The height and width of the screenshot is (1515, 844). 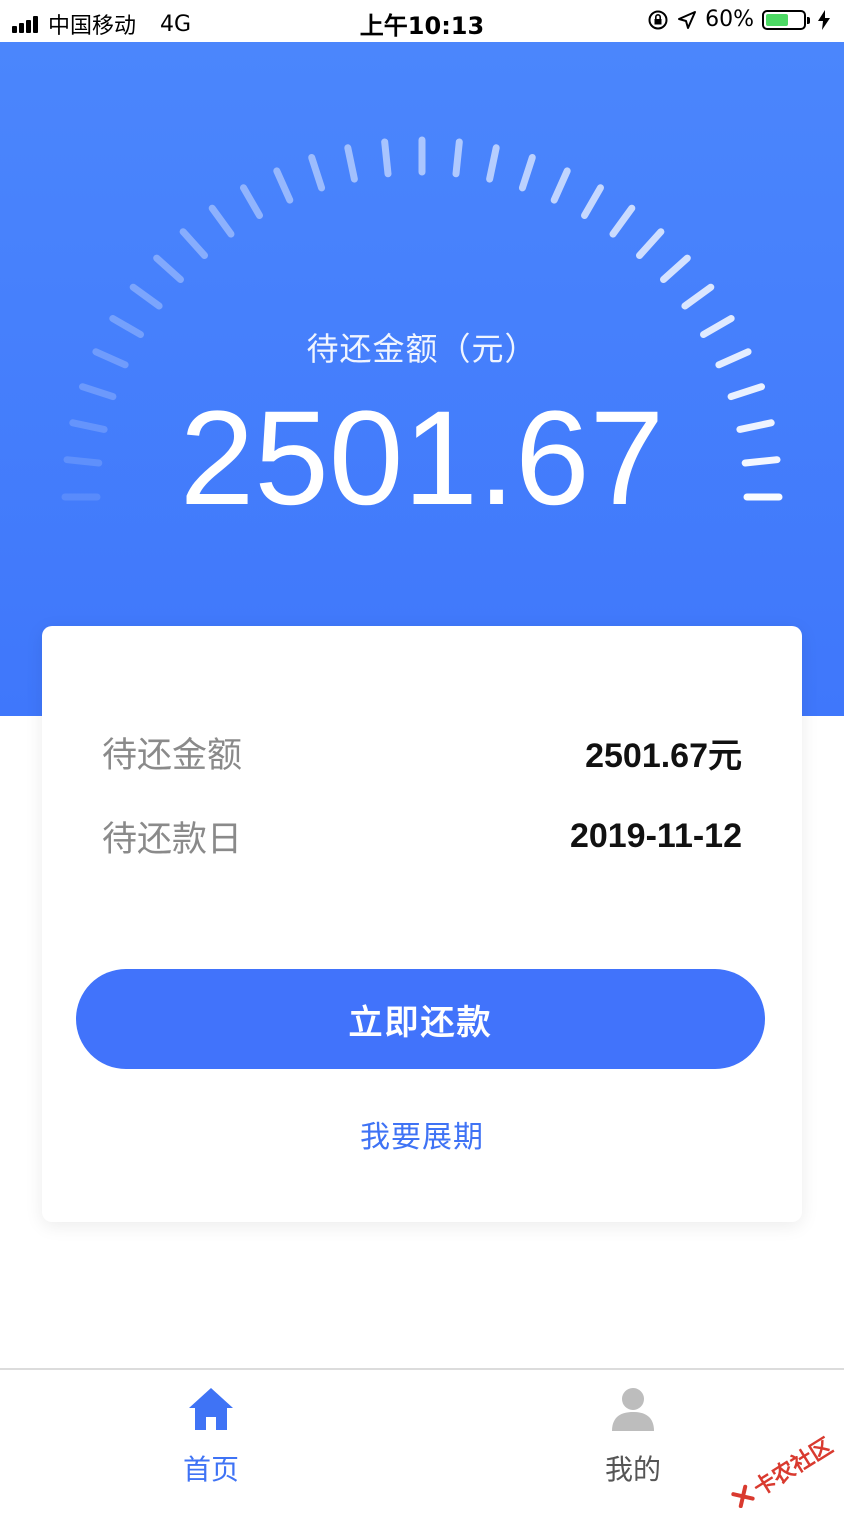 I want to click on hero-amount: 2501.67, so click(x=422, y=458).